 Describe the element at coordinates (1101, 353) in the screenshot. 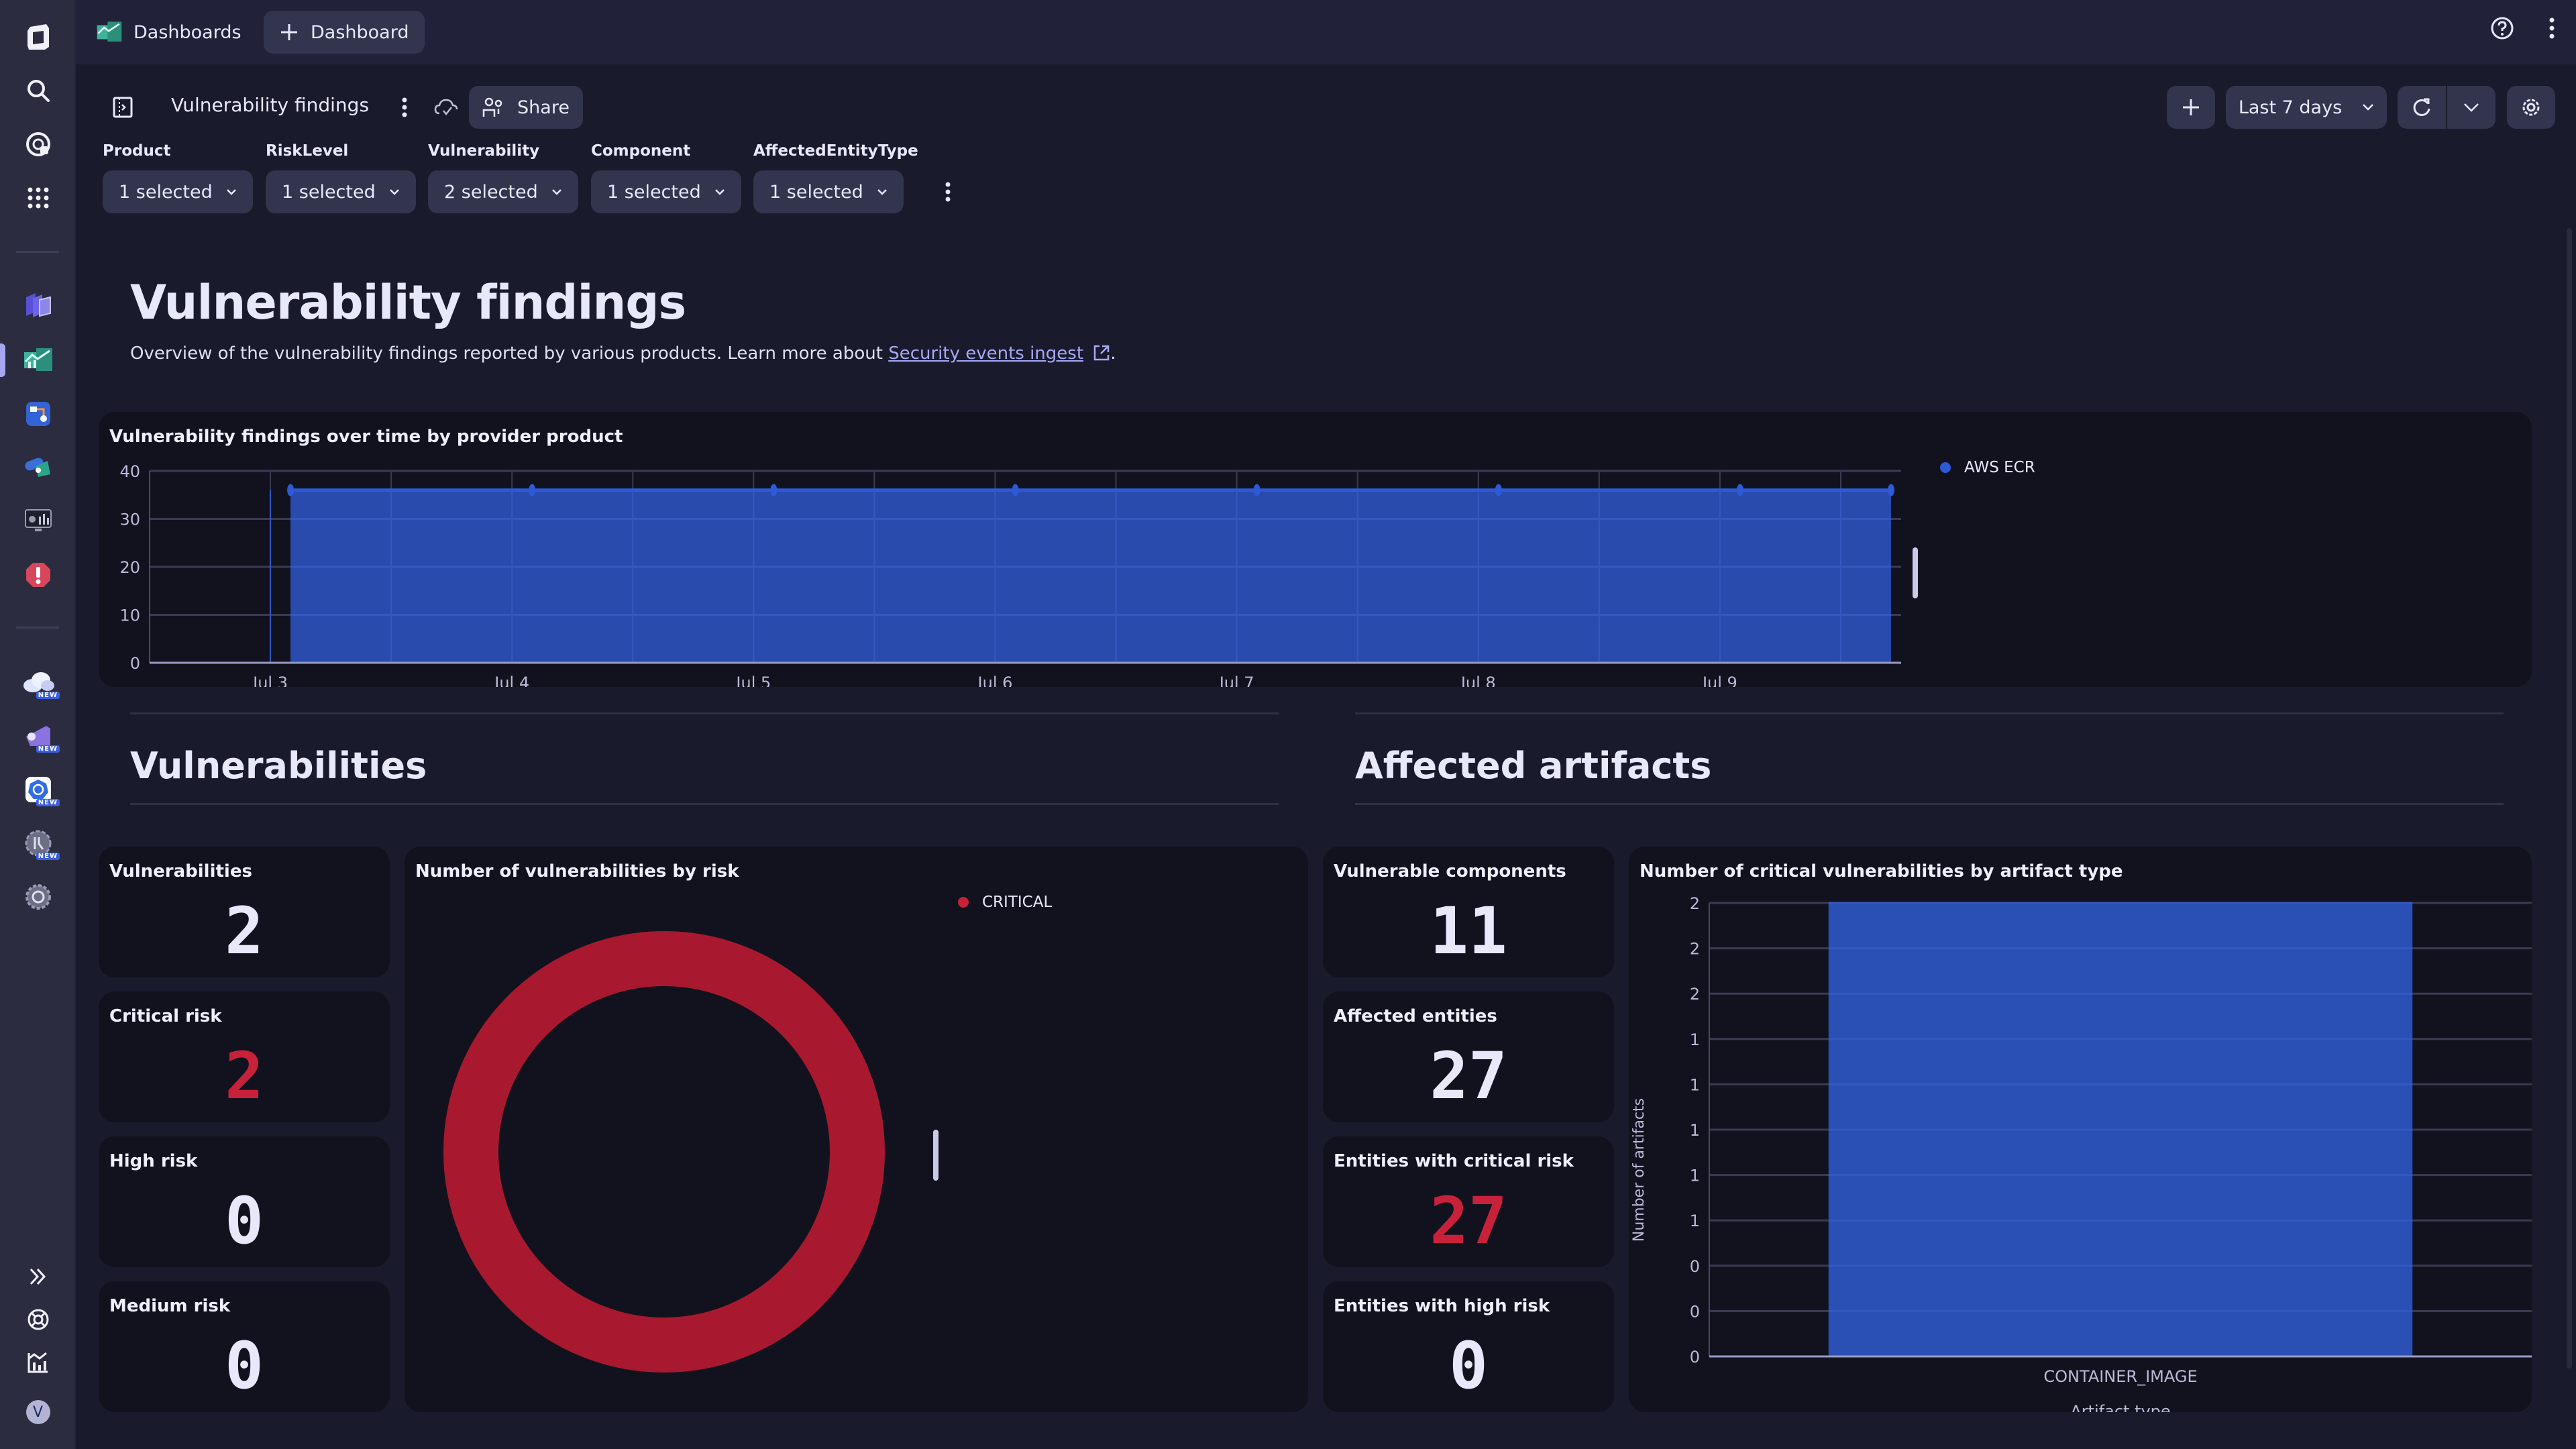

I see `external-link-icon` at that location.